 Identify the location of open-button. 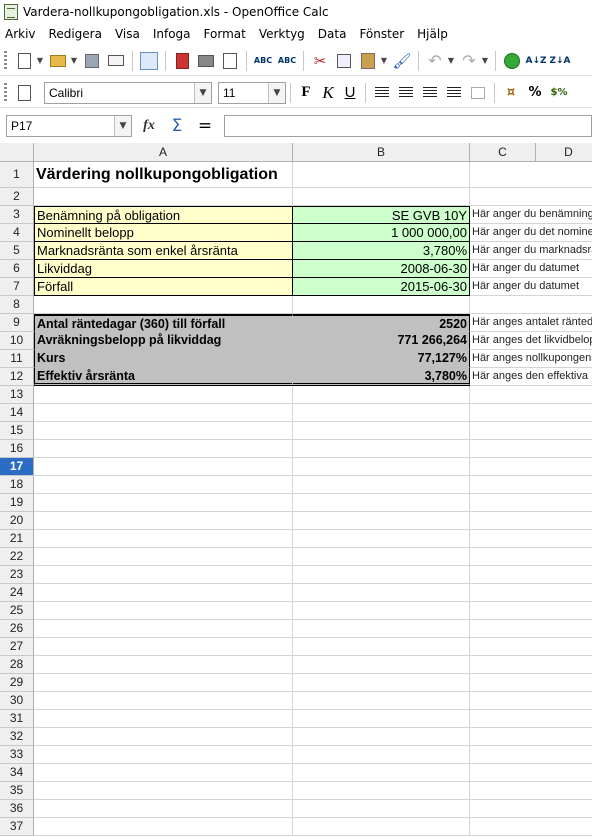
(58, 61).